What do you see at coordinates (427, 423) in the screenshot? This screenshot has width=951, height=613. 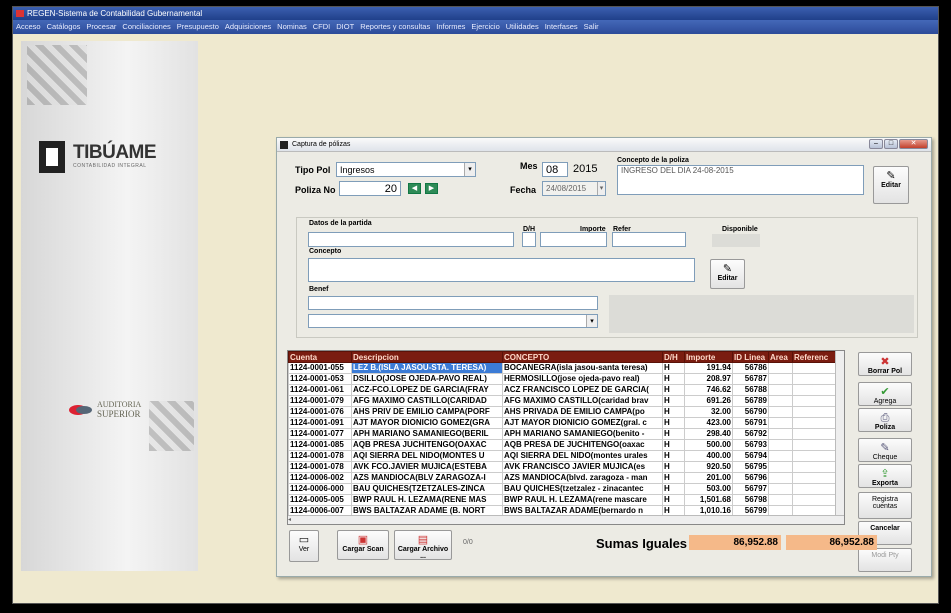 I see `table-cell: AJT MAYOR DIONICIO GOMEZ(GRA` at bounding box center [427, 423].